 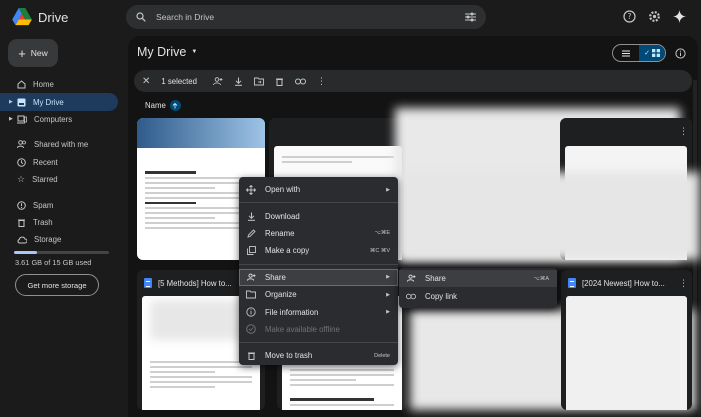 What do you see at coordinates (53, 17) in the screenshot?
I see `app-name: Drive` at bounding box center [53, 17].